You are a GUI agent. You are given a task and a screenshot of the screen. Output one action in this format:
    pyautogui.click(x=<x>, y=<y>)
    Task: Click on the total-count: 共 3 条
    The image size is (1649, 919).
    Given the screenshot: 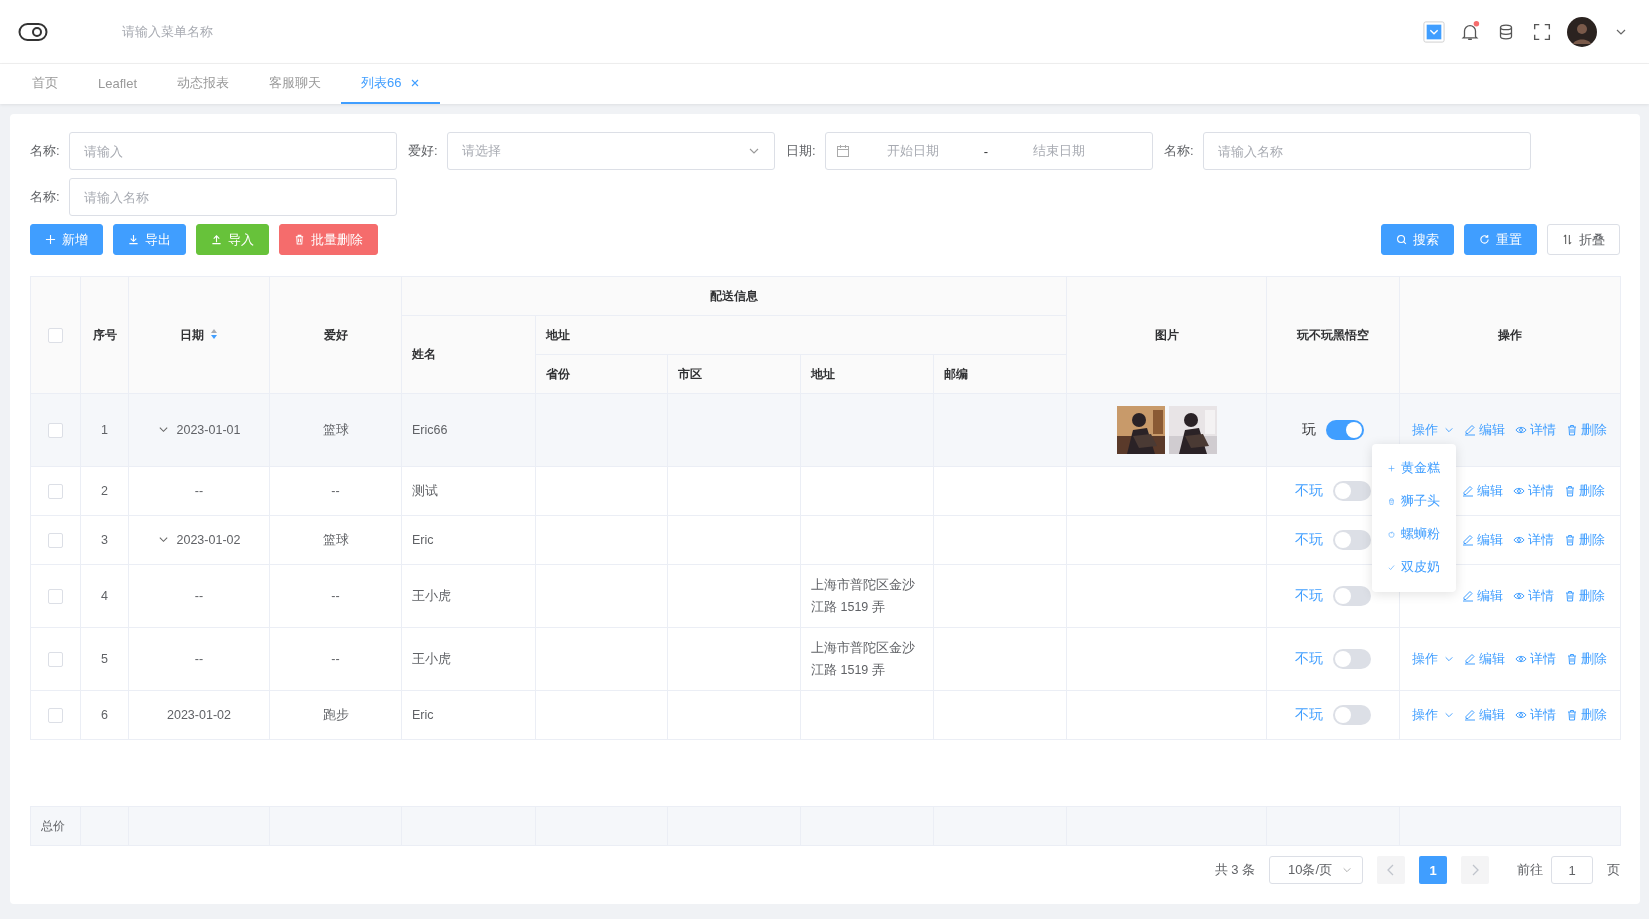 What is the action you would take?
    pyautogui.click(x=1234, y=870)
    